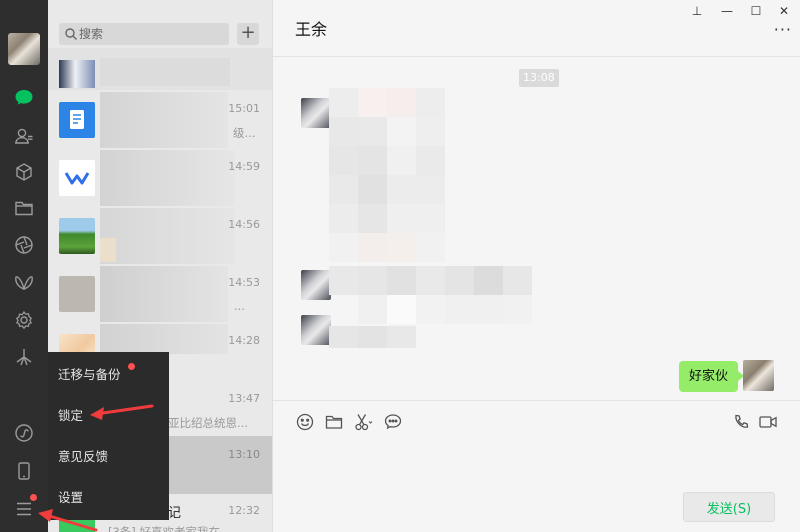 The height and width of the screenshot is (532, 800). What do you see at coordinates (24, 320) in the screenshot?
I see `settings-gear-icon` at bounding box center [24, 320].